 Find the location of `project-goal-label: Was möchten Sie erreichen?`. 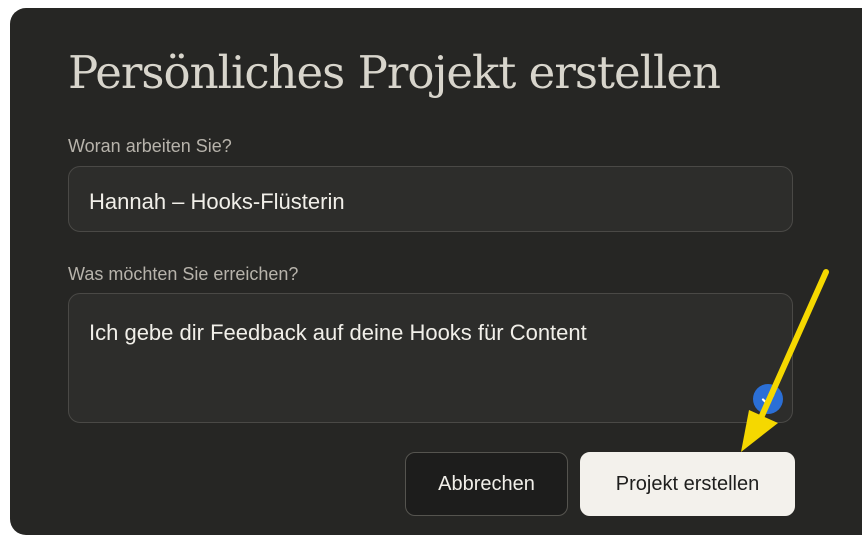

project-goal-label: Was möchten Sie erreichen? is located at coordinates (183, 274).